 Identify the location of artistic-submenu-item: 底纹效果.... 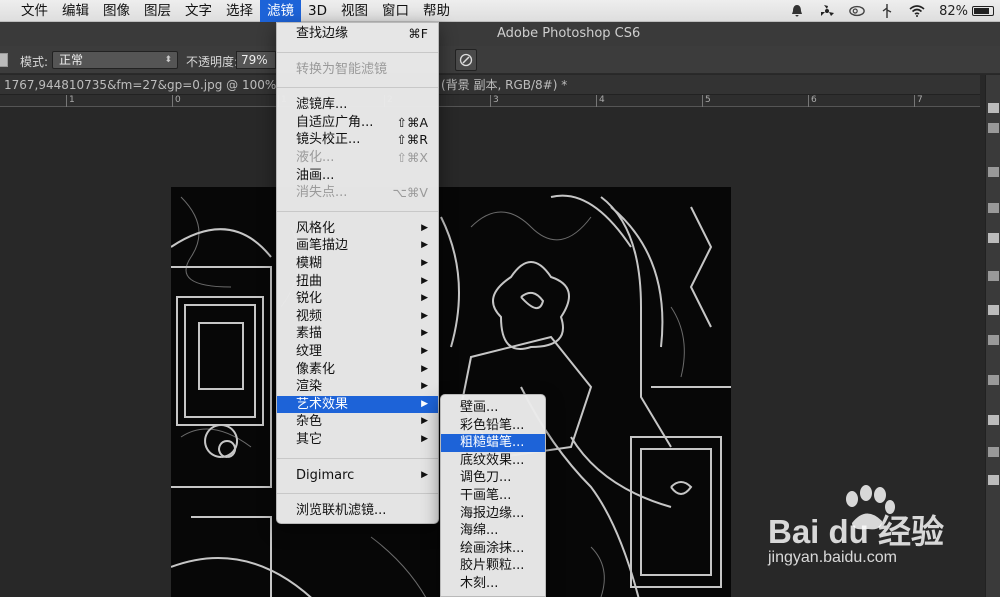
(493, 461).